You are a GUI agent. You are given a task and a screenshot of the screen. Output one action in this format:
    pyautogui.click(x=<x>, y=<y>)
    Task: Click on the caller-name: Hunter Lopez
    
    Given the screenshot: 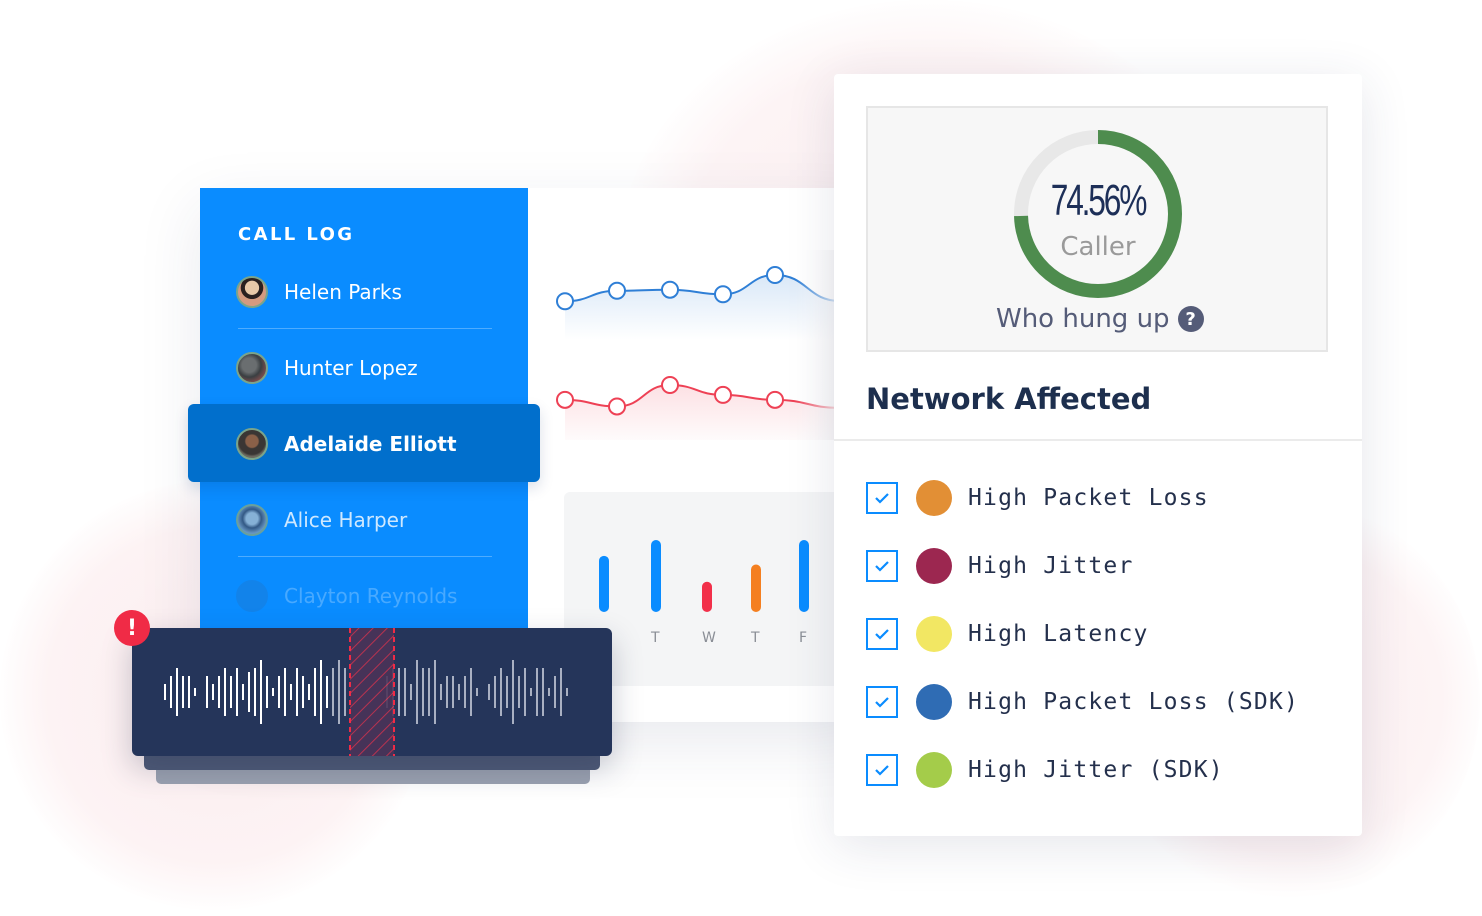 What is the action you would take?
    pyautogui.click(x=351, y=368)
    